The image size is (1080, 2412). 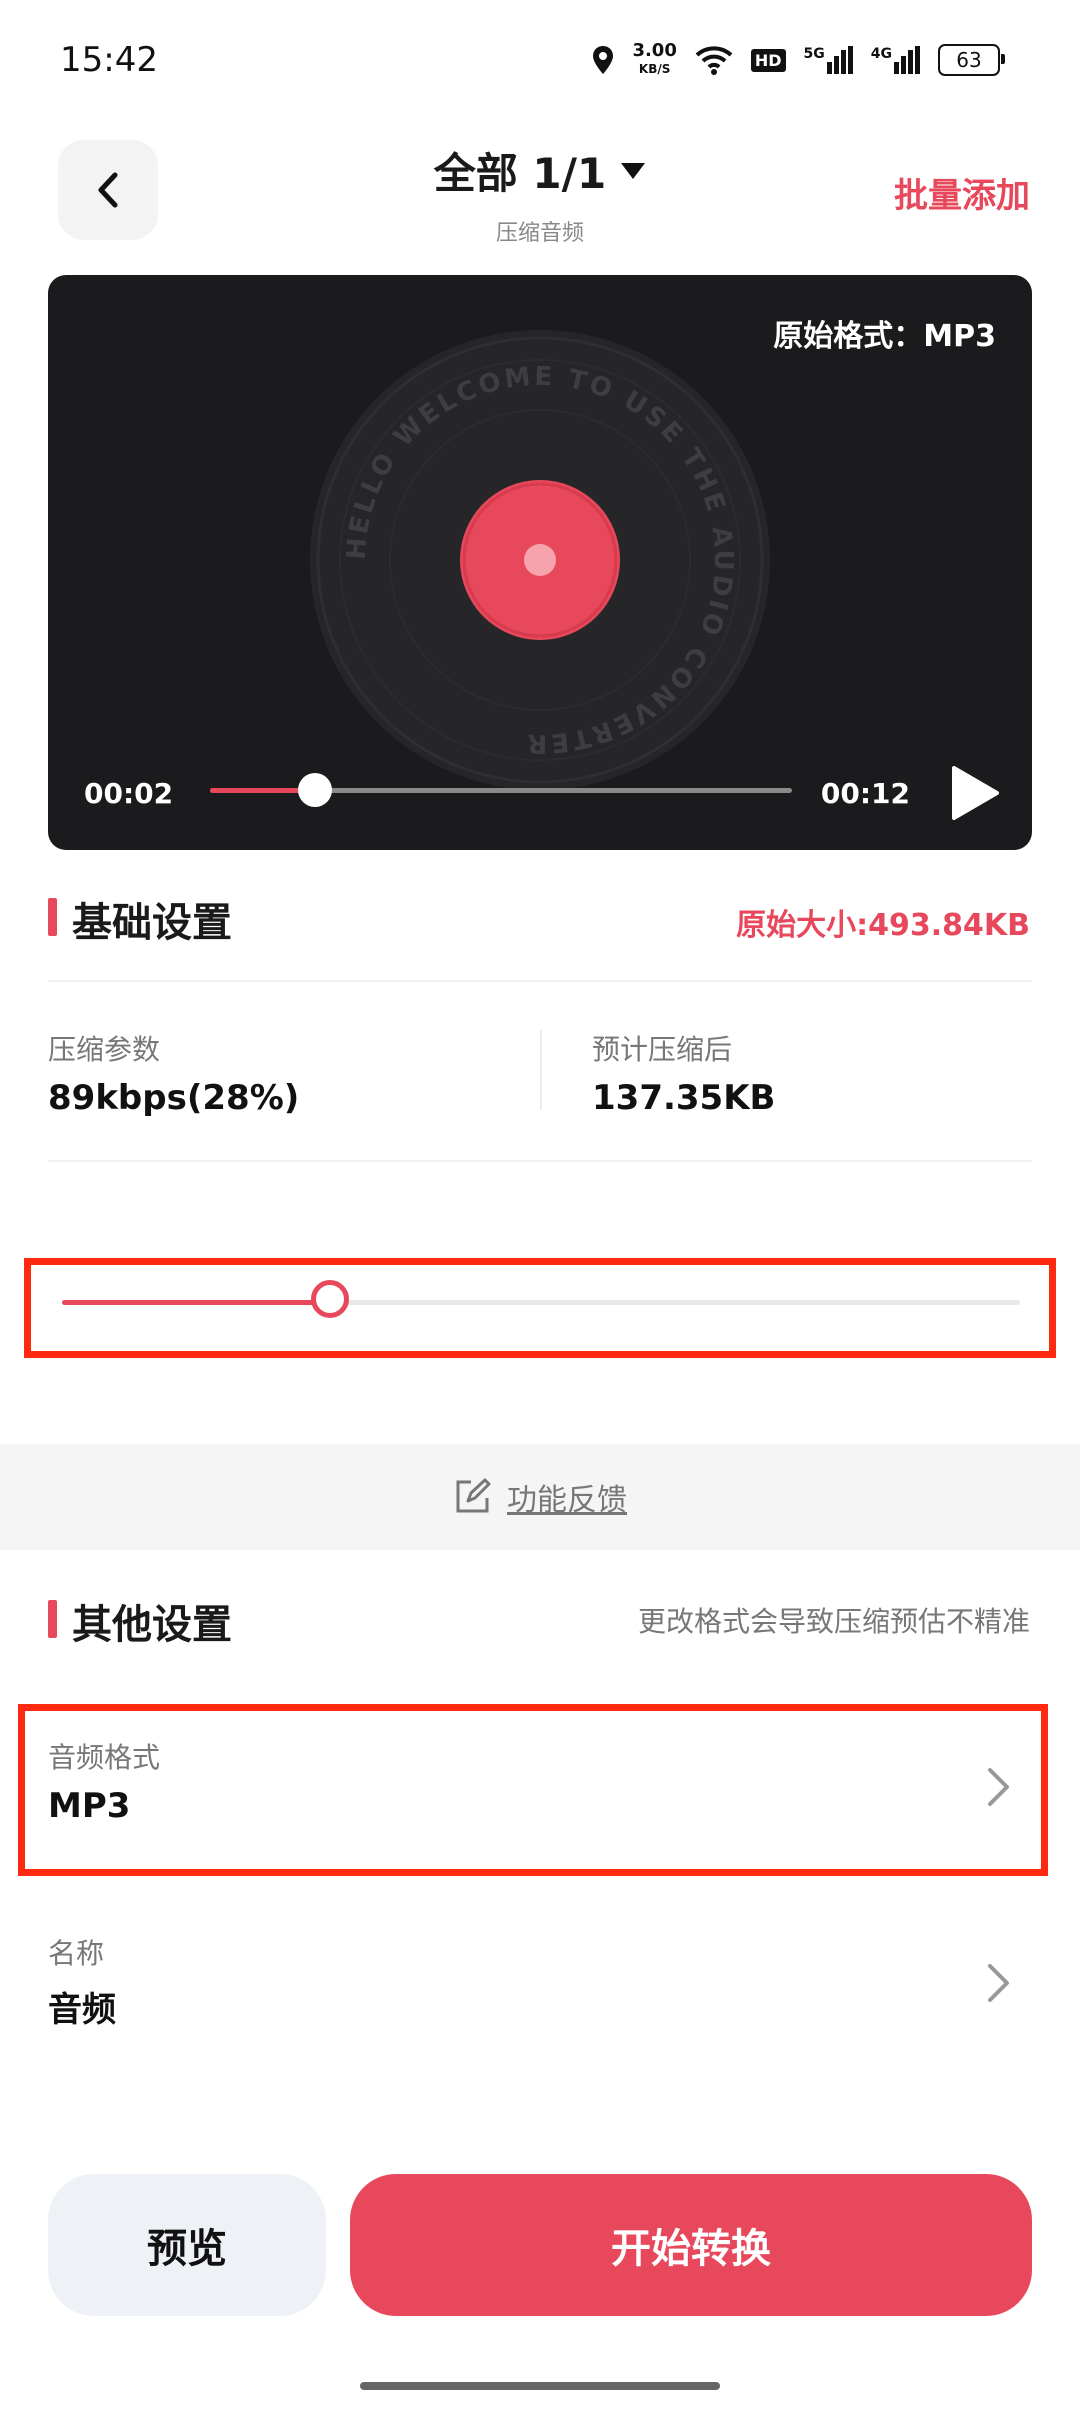 I want to click on location-icon, so click(x=603, y=60).